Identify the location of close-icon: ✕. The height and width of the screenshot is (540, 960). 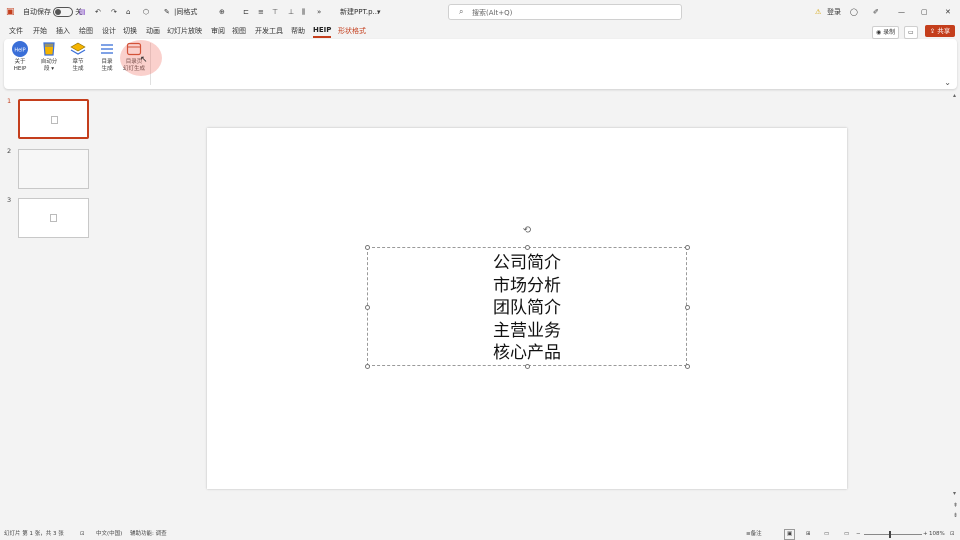
(948, 12).